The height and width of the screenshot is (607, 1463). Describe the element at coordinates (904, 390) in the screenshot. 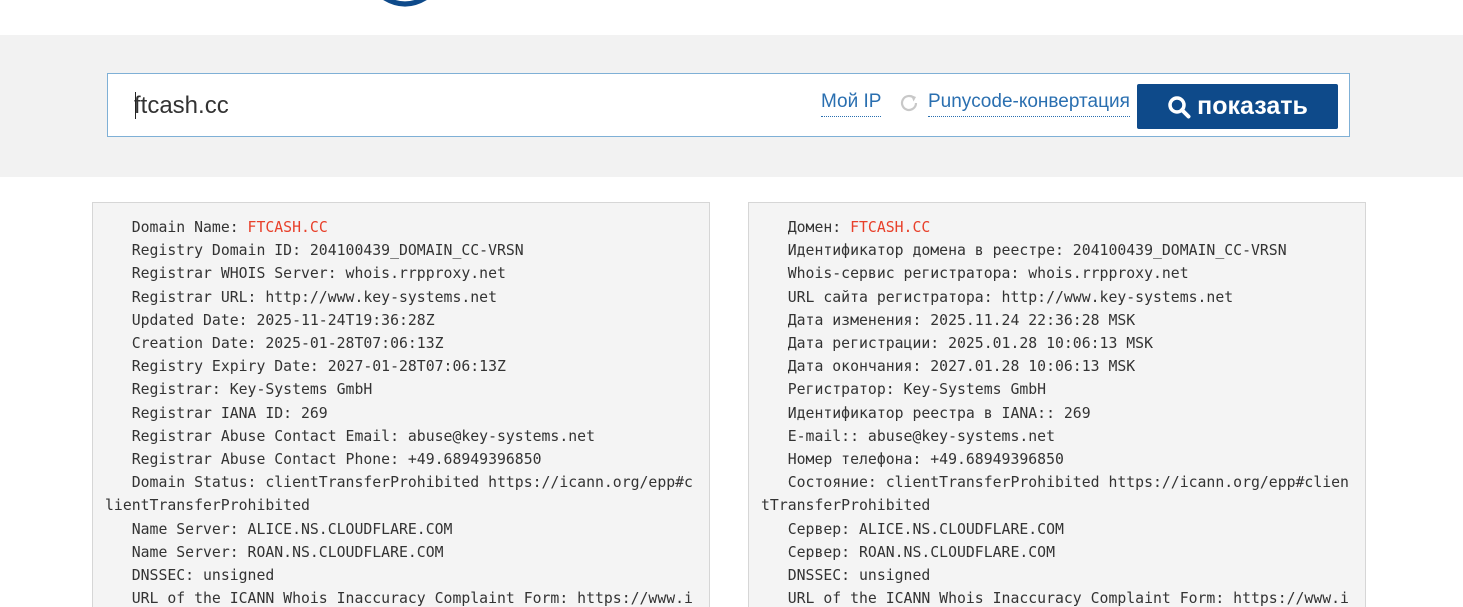

I see `whois-line-text: Регистратор: Key-Systems GmbH` at that location.